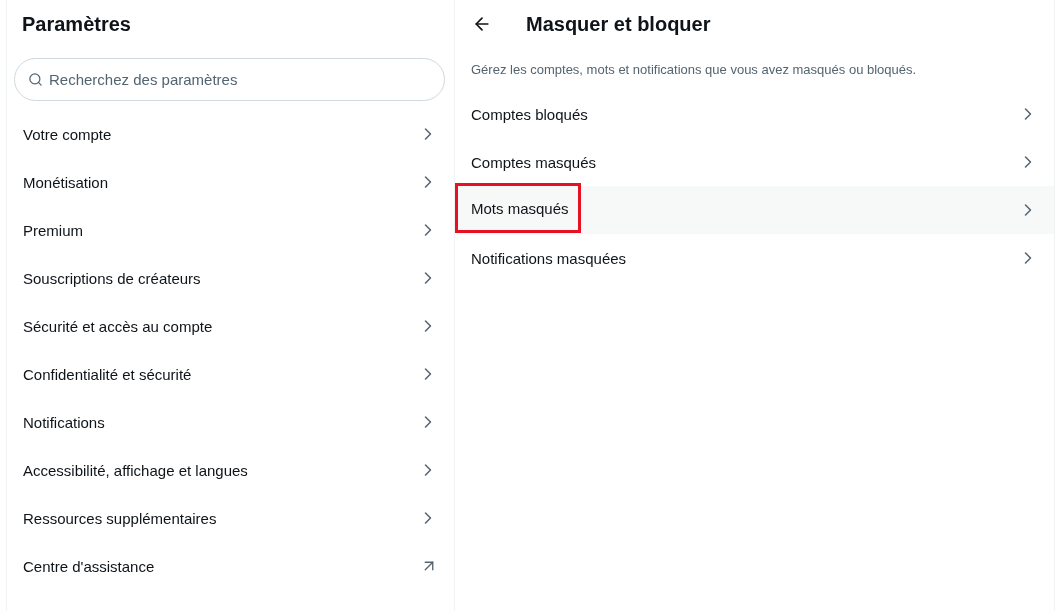 The image size is (1056, 611). Describe the element at coordinates (35, 79) in the screenshot. I see `search-icon` at that location.